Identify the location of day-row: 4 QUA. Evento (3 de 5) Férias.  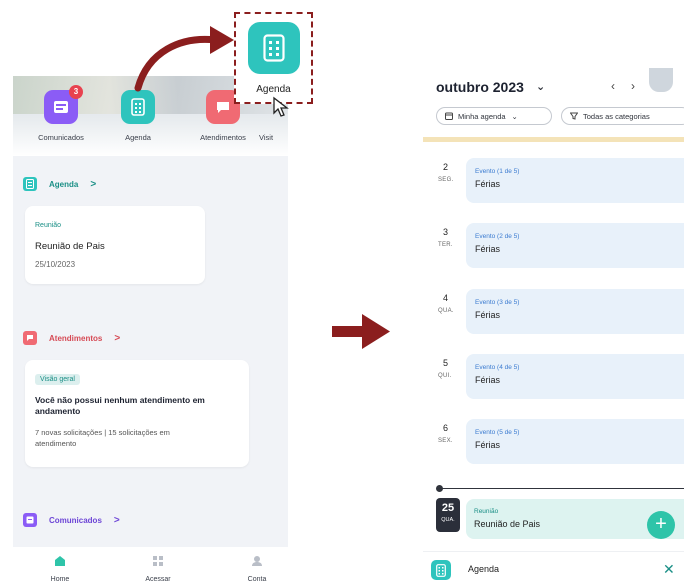
(553, 311).